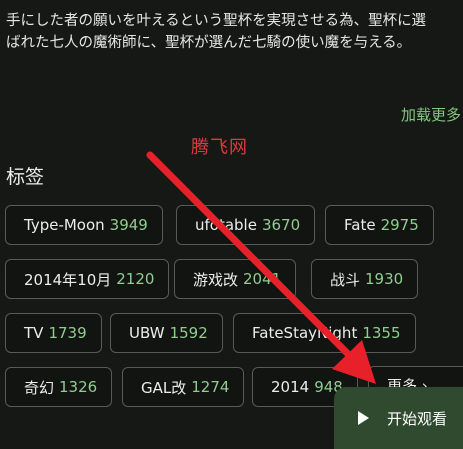 This screenshot has width=463, height=449. I want to click on tag-chip: 2014年10月 2120, so click(87, 279).